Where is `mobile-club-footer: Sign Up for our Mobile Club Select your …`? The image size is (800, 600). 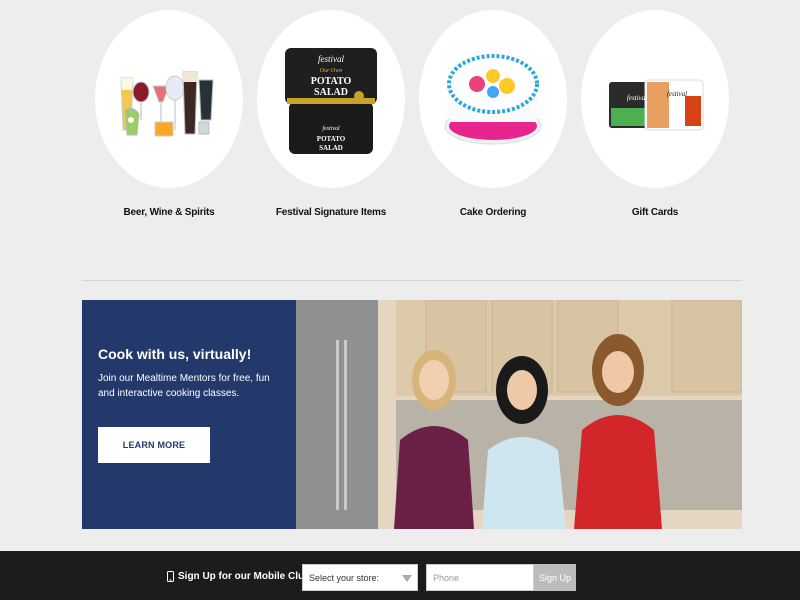 mobile-club-footer: Sign Up for our Mobile Club Select your … is located at coordinates (400, 575).